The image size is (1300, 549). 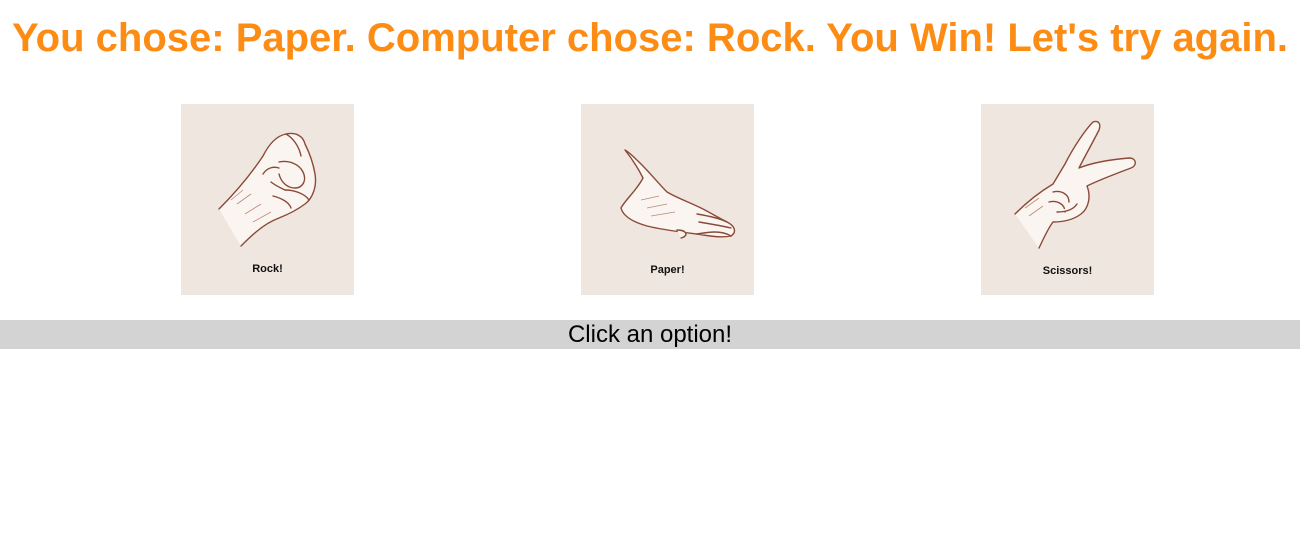 I want to click on paper-hand-icon: Paper!, so click(x=678, y=212).